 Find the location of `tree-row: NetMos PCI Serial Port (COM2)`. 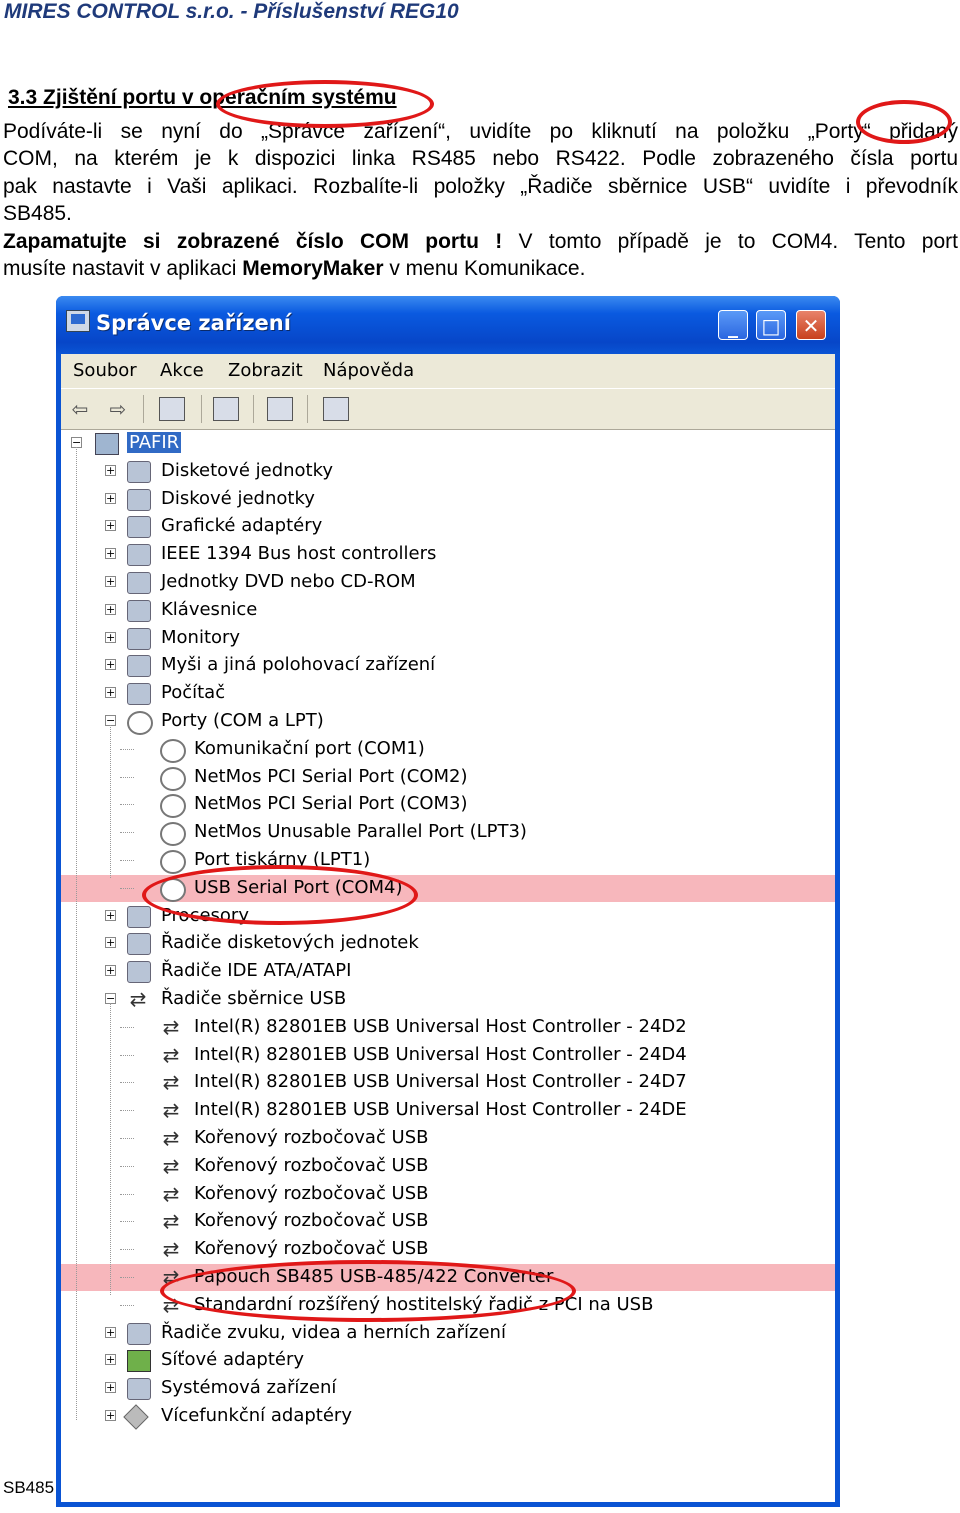

tree-row: NetMos PCI Serial Port (COM2) is located at coordinates (448, 777).